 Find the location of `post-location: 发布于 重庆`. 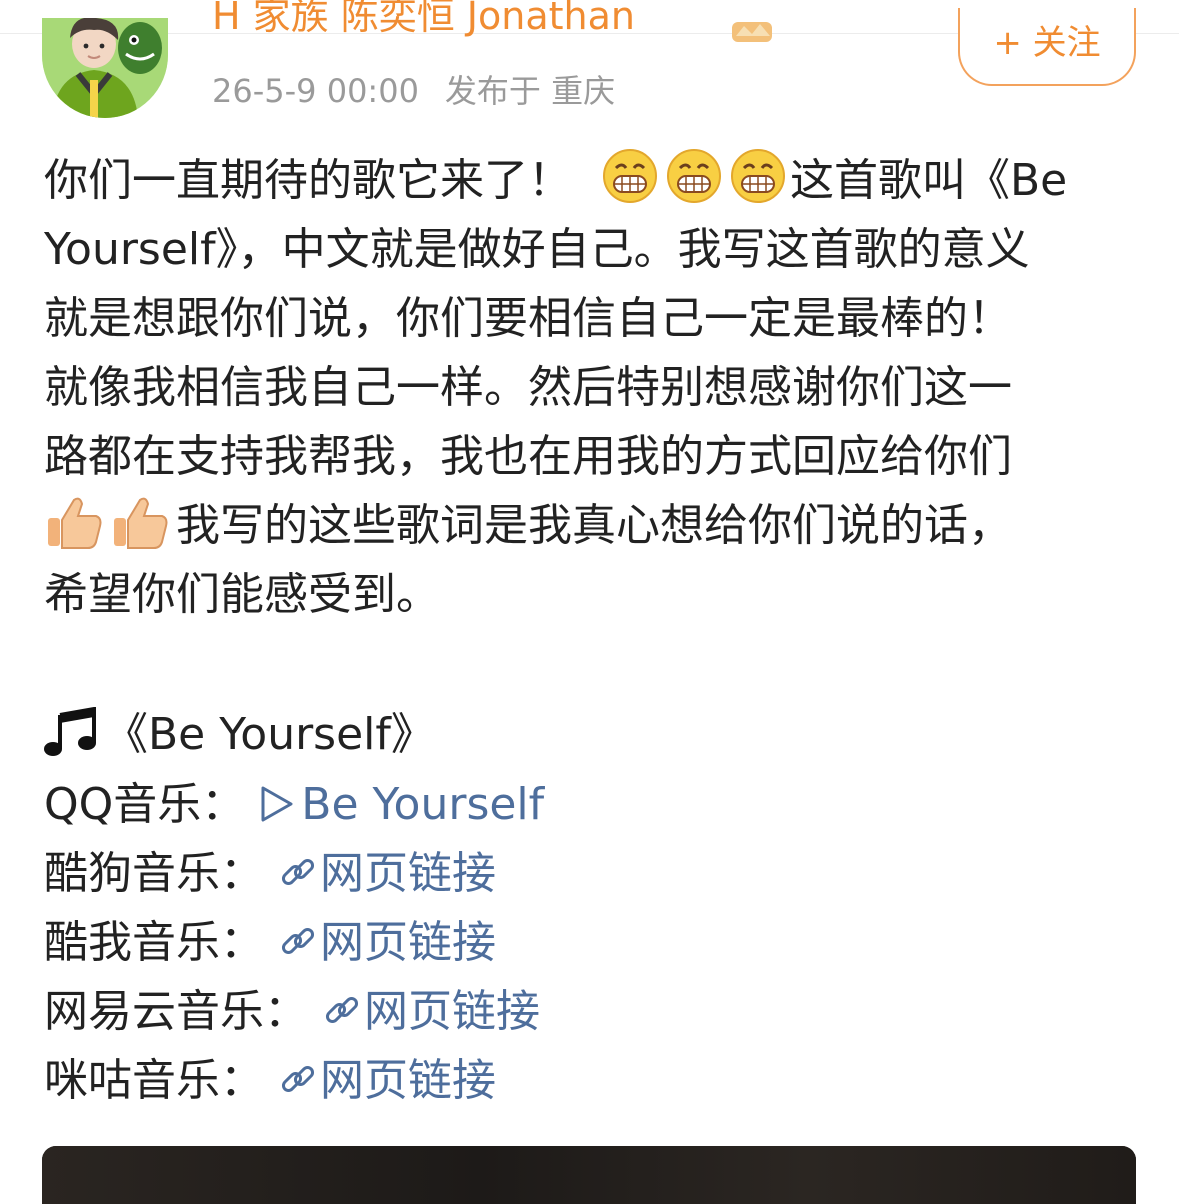

post-location: 发布于 重庆 is located at coordinates (530, 91).